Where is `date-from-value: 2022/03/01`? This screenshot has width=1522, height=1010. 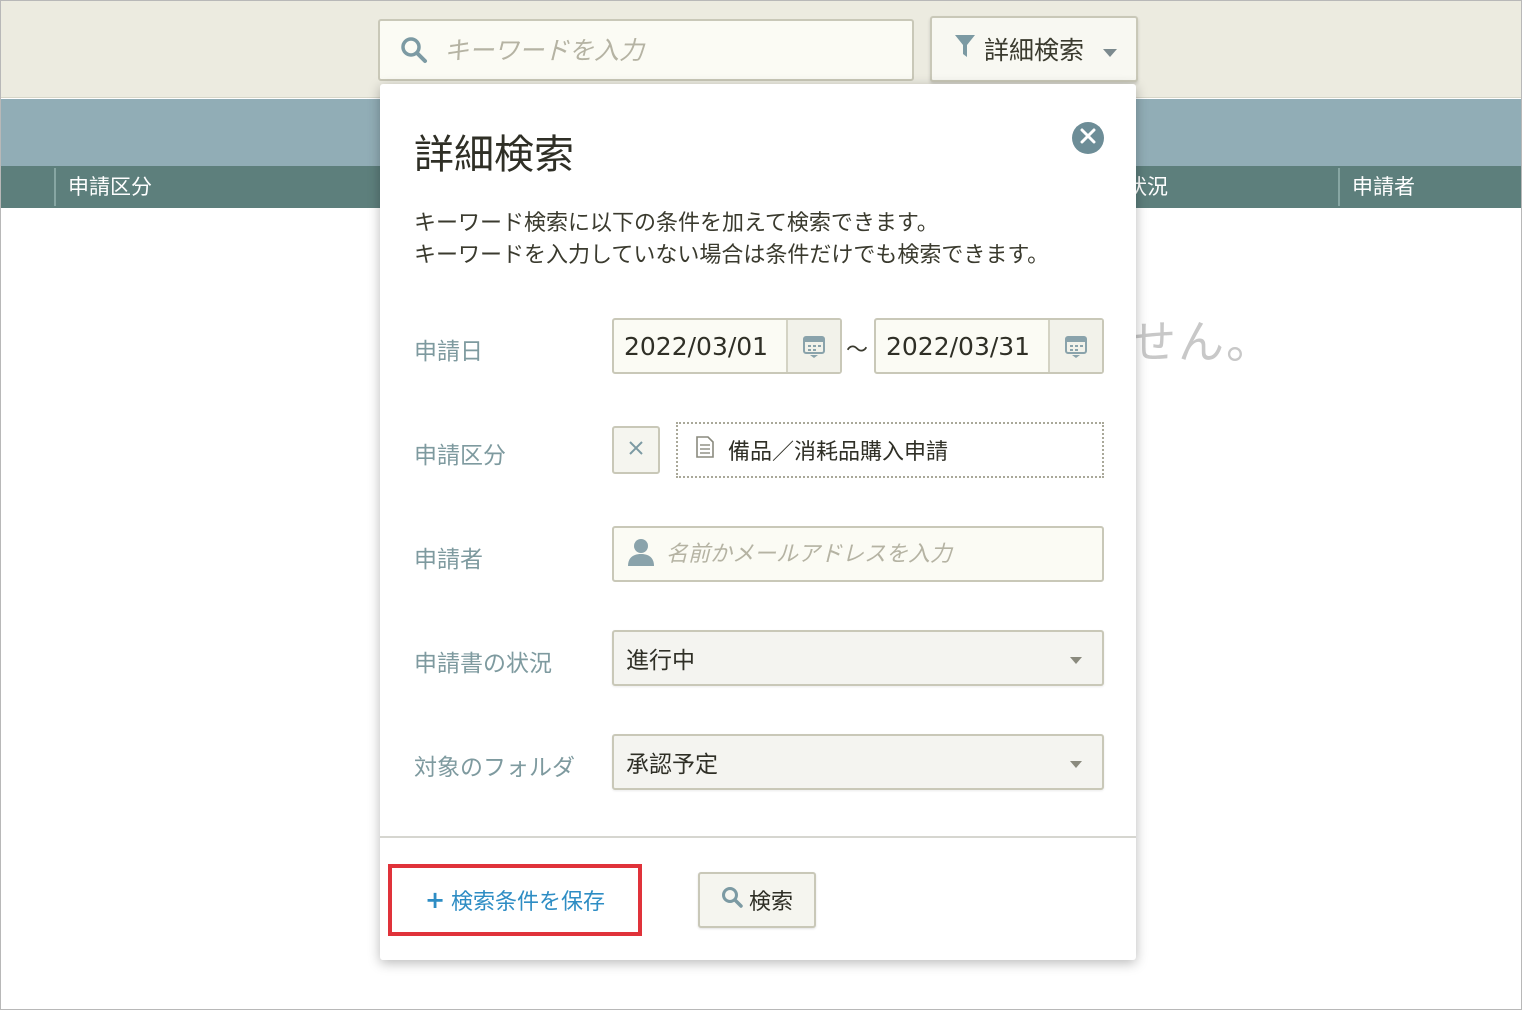 date-from-value: 2022/03/01 is located at coordinates (696, 346).